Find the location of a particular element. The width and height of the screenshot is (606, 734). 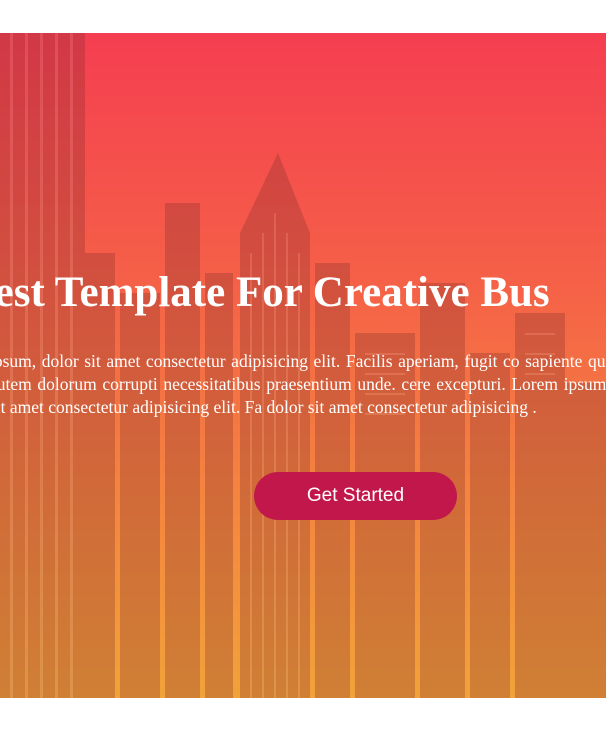

get-started-button: Get Started is located at coordinates (355, 496).